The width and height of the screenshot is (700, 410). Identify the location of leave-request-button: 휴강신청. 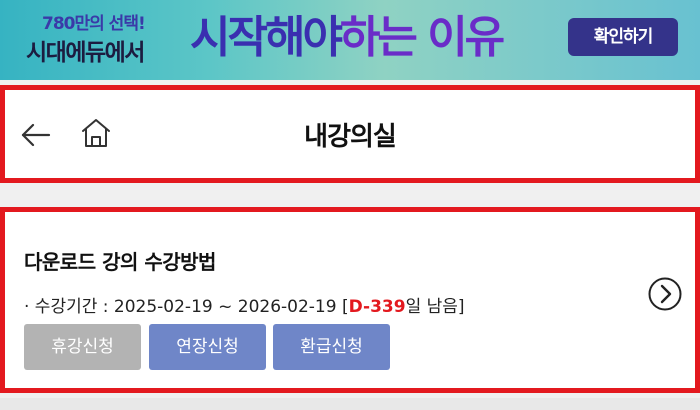
(82, 347).